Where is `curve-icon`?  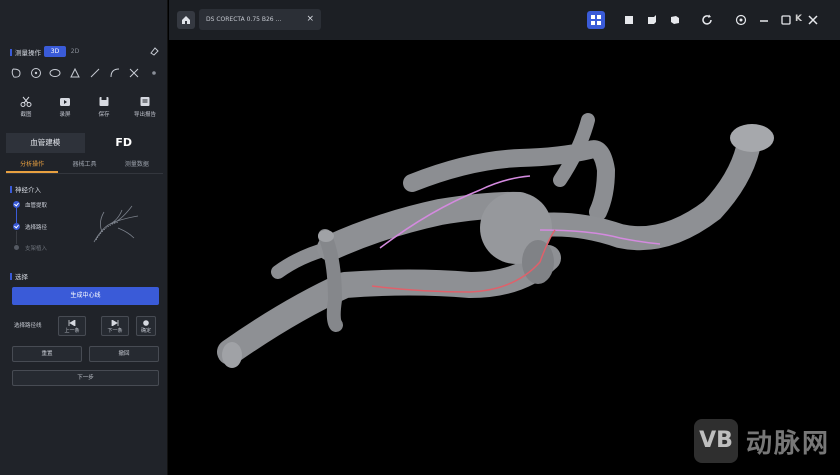 curve-icon is located at coordinates (115, 73).